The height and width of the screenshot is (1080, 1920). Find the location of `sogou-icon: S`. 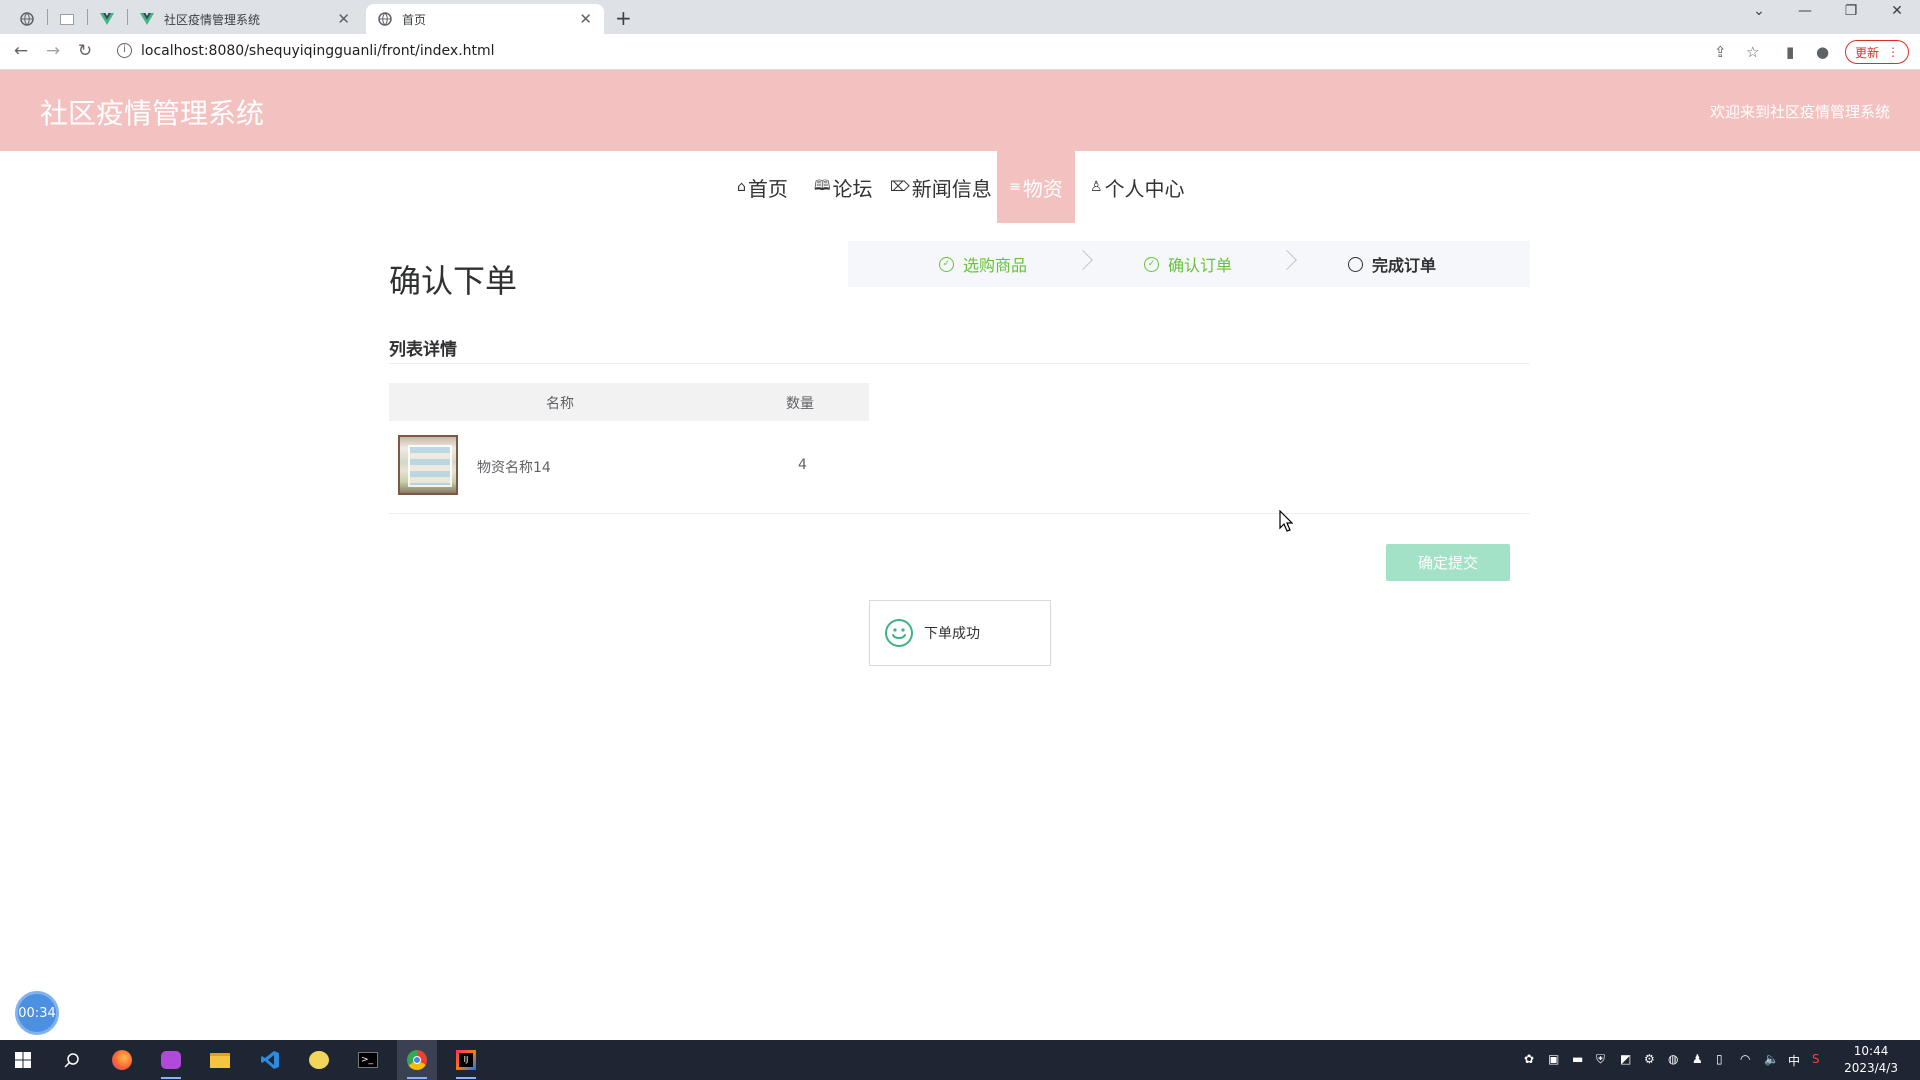

sogou-icon: S is located at coordinates (1816, 1059).